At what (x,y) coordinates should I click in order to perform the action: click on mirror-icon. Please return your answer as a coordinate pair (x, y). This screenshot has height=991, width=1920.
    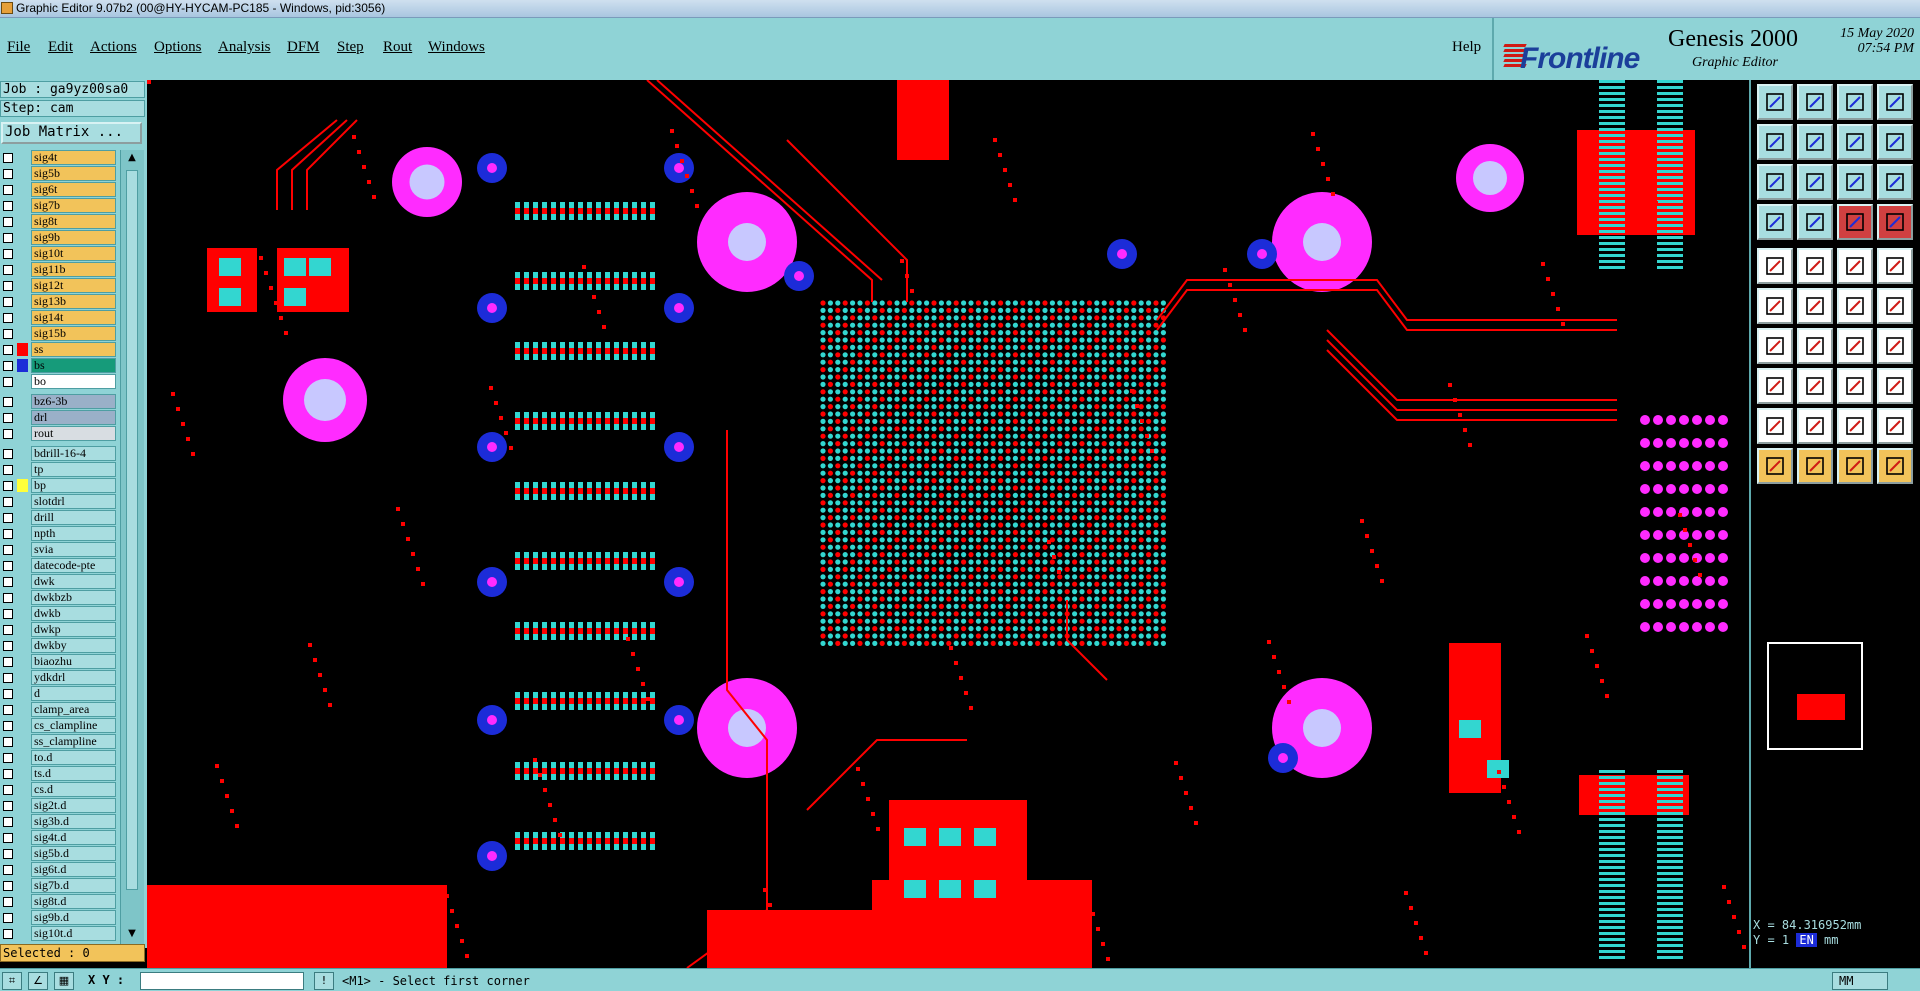
    Looking at the image, I should click on (1895, 142).